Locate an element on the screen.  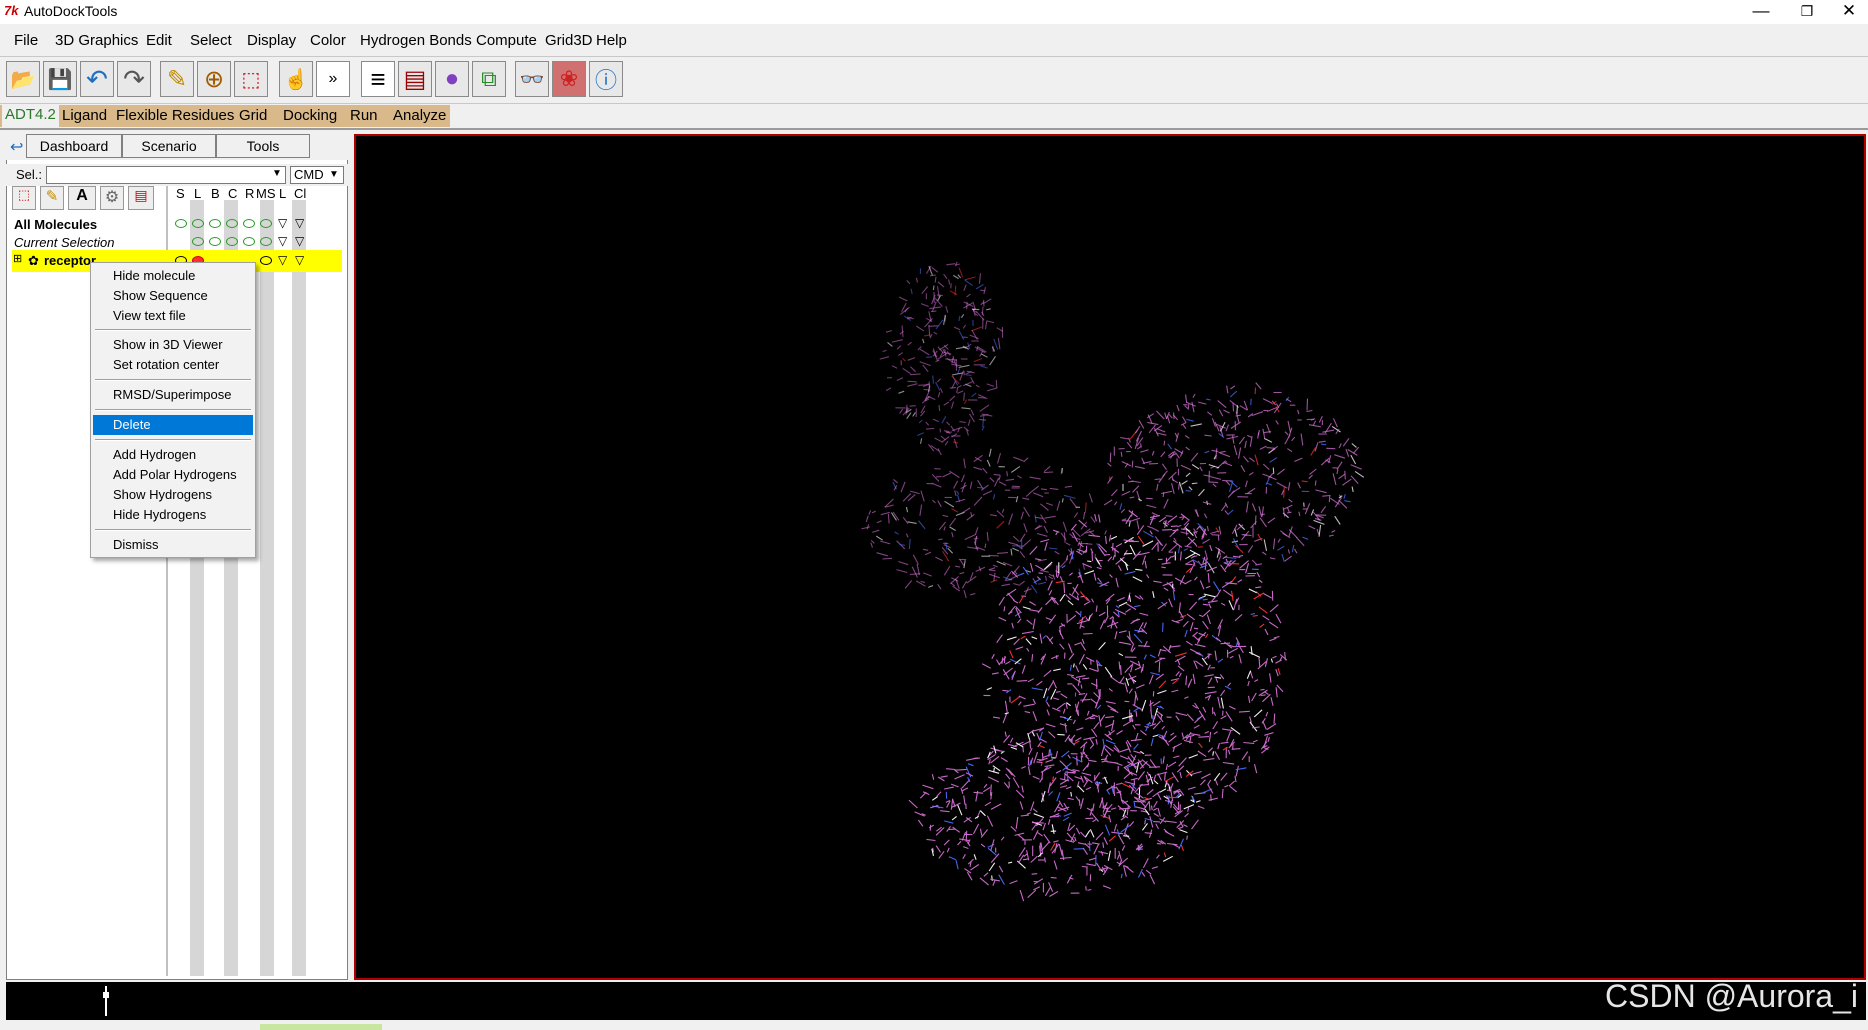
spline-icon: ❀ is located at coordinates (569, 79).